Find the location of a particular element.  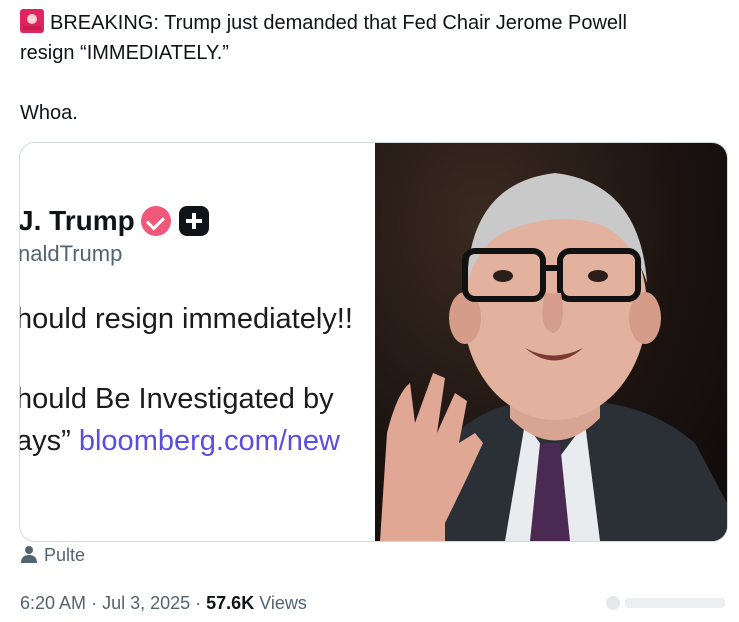

tweet-date: Jul 3, 2025 is located at coordinates (146, 603).